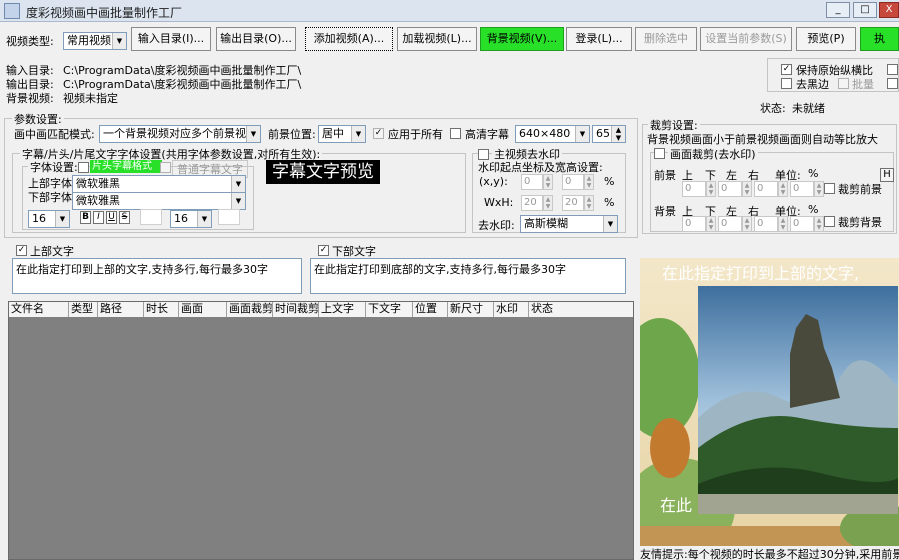 The width and height of the screenshot is (899, 560). I want to click on column-header-new-size: 新尺寸, so click(471, 309).